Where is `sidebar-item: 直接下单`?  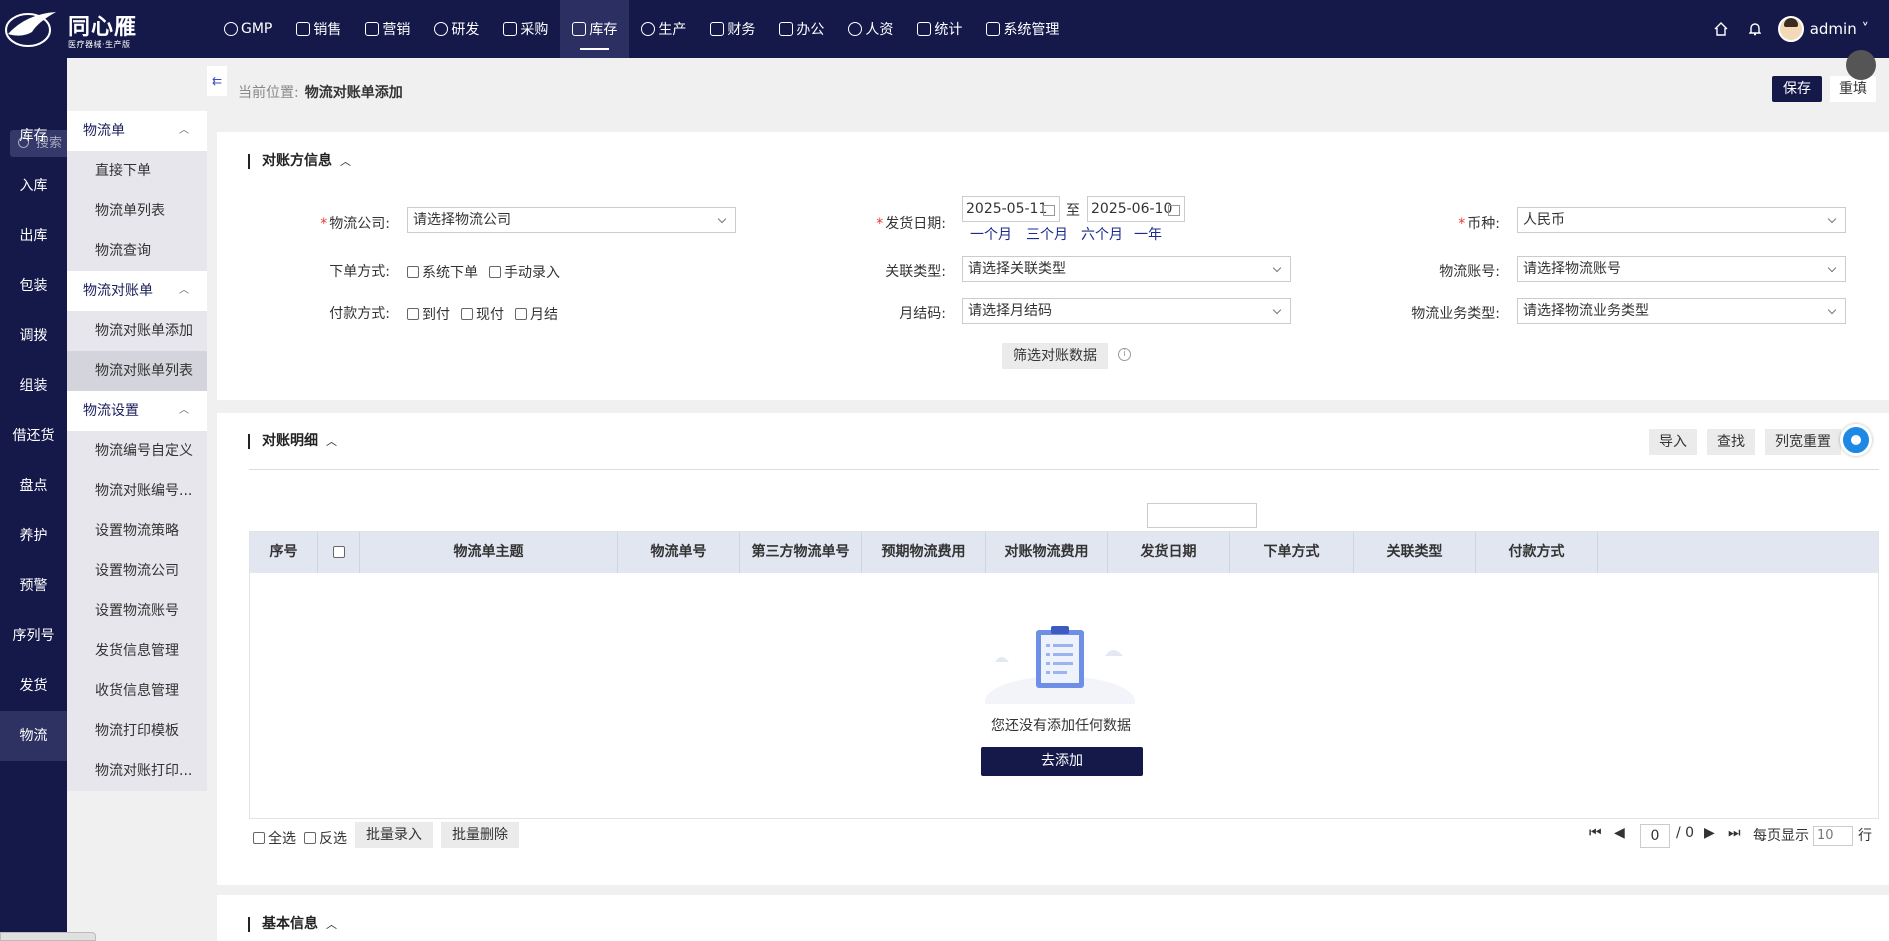
sidebar-item: 直接下单 is located at coordinates (137, 171).